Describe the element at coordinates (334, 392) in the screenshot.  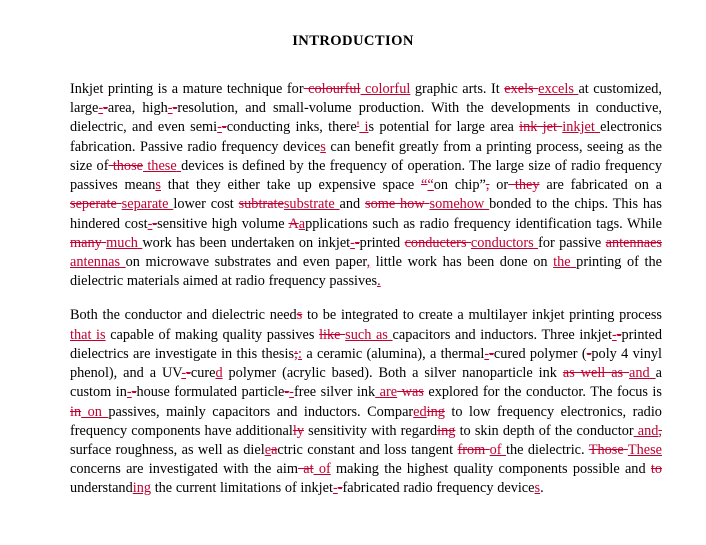
I see `text-run: free silver ink` at that location.